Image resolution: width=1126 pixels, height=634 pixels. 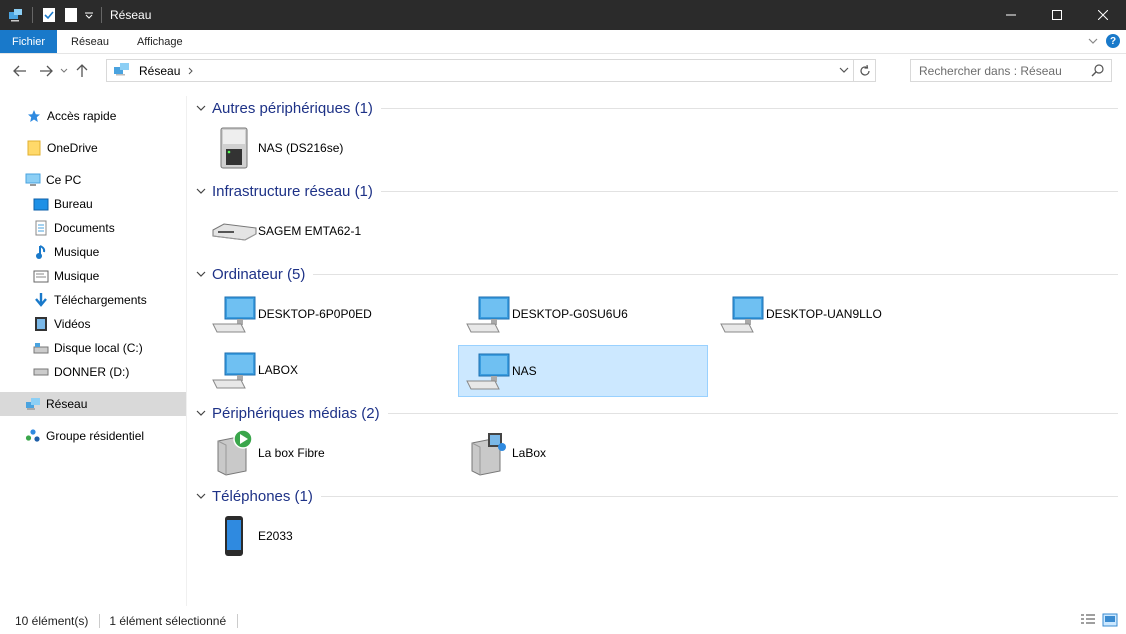 I want to click on item-label: LABOX, so click(x=278, y=370).